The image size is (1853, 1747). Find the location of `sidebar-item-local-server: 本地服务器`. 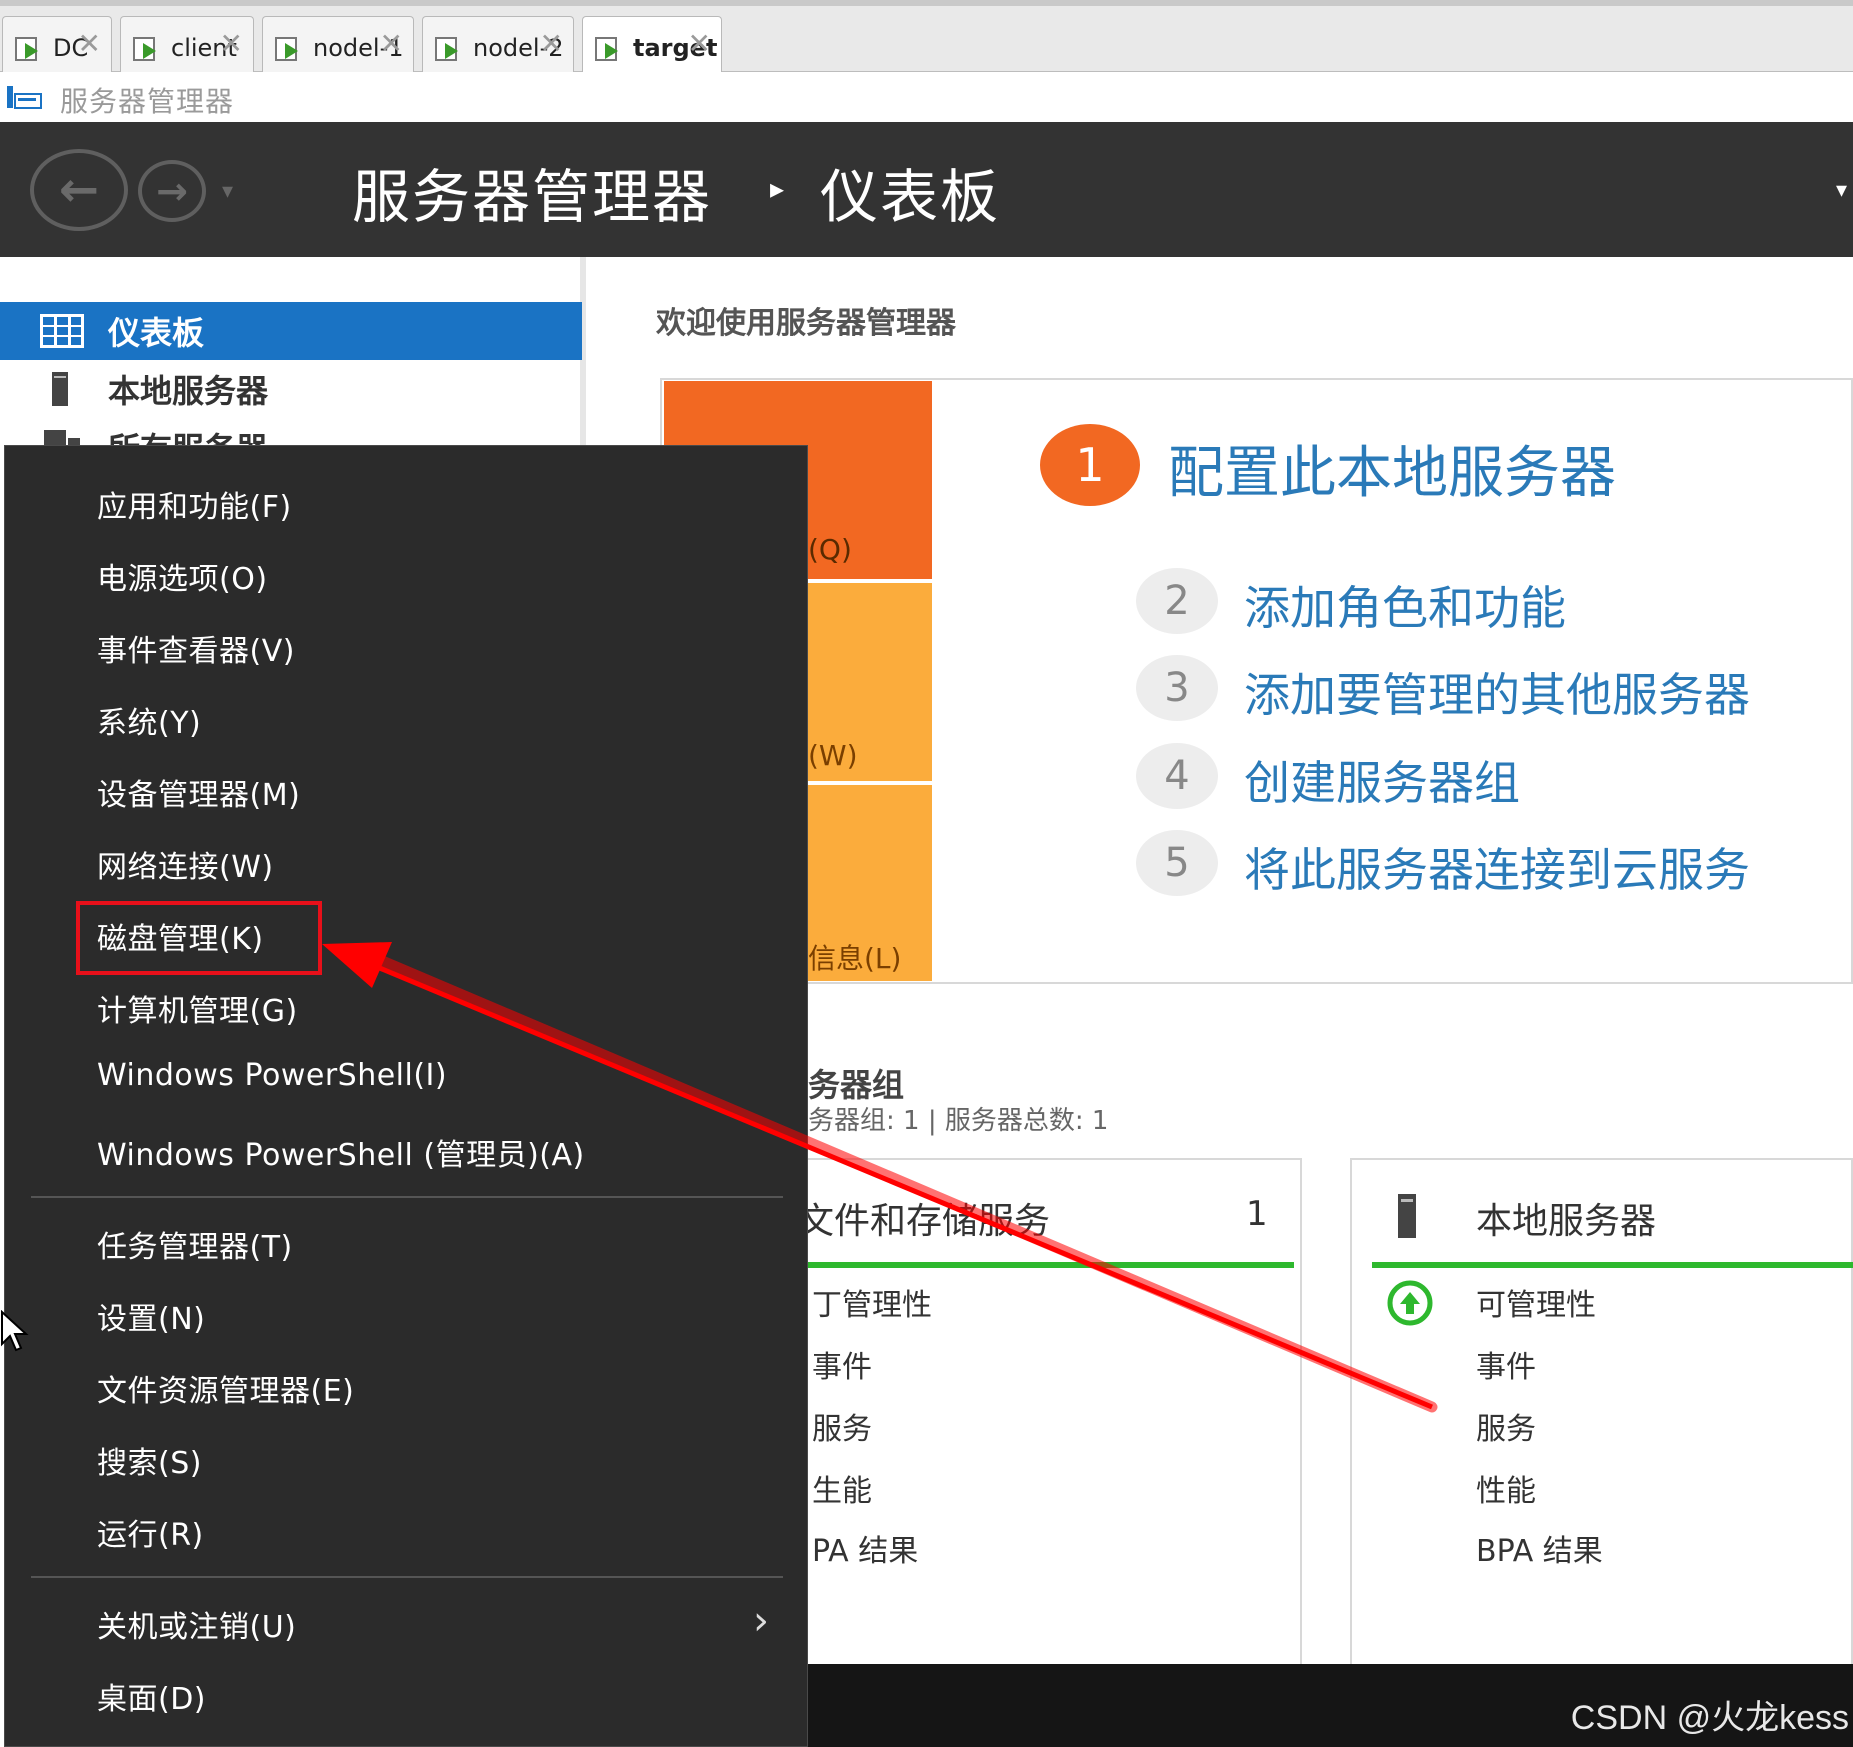

sidebar-item-local-server: 本地服务器 is located at coordinates (291, 389).